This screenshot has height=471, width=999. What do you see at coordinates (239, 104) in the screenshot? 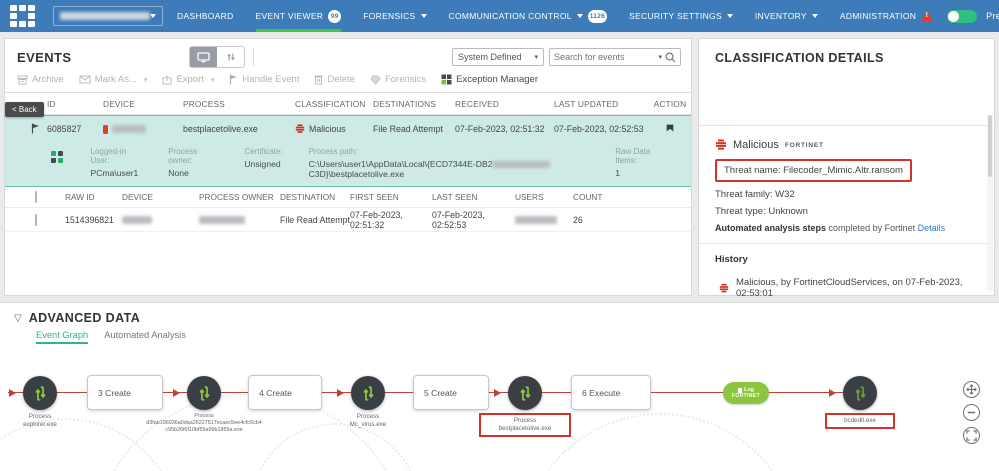
I see `col-process: PROCESS` at bounding box center [239, 104].